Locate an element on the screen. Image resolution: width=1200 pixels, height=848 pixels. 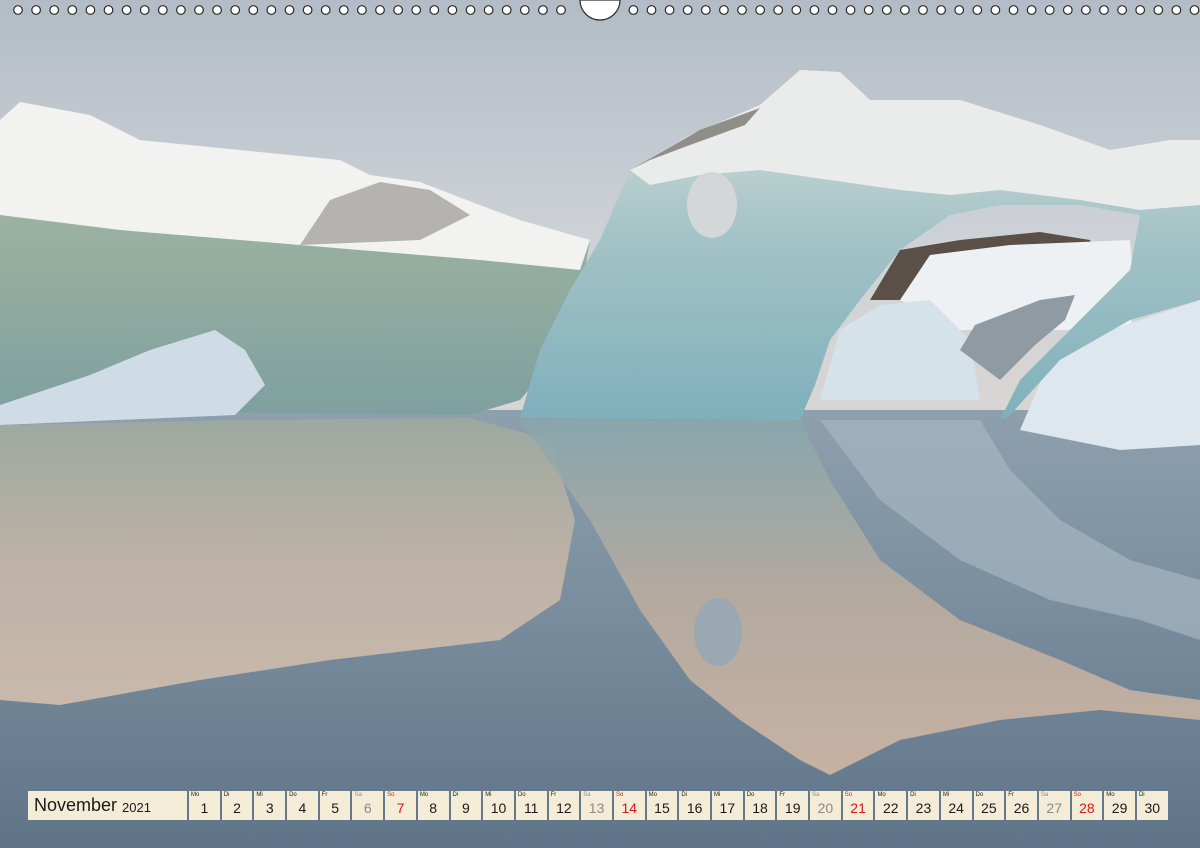
day-number: 18 is located at coordinates (760, 808).